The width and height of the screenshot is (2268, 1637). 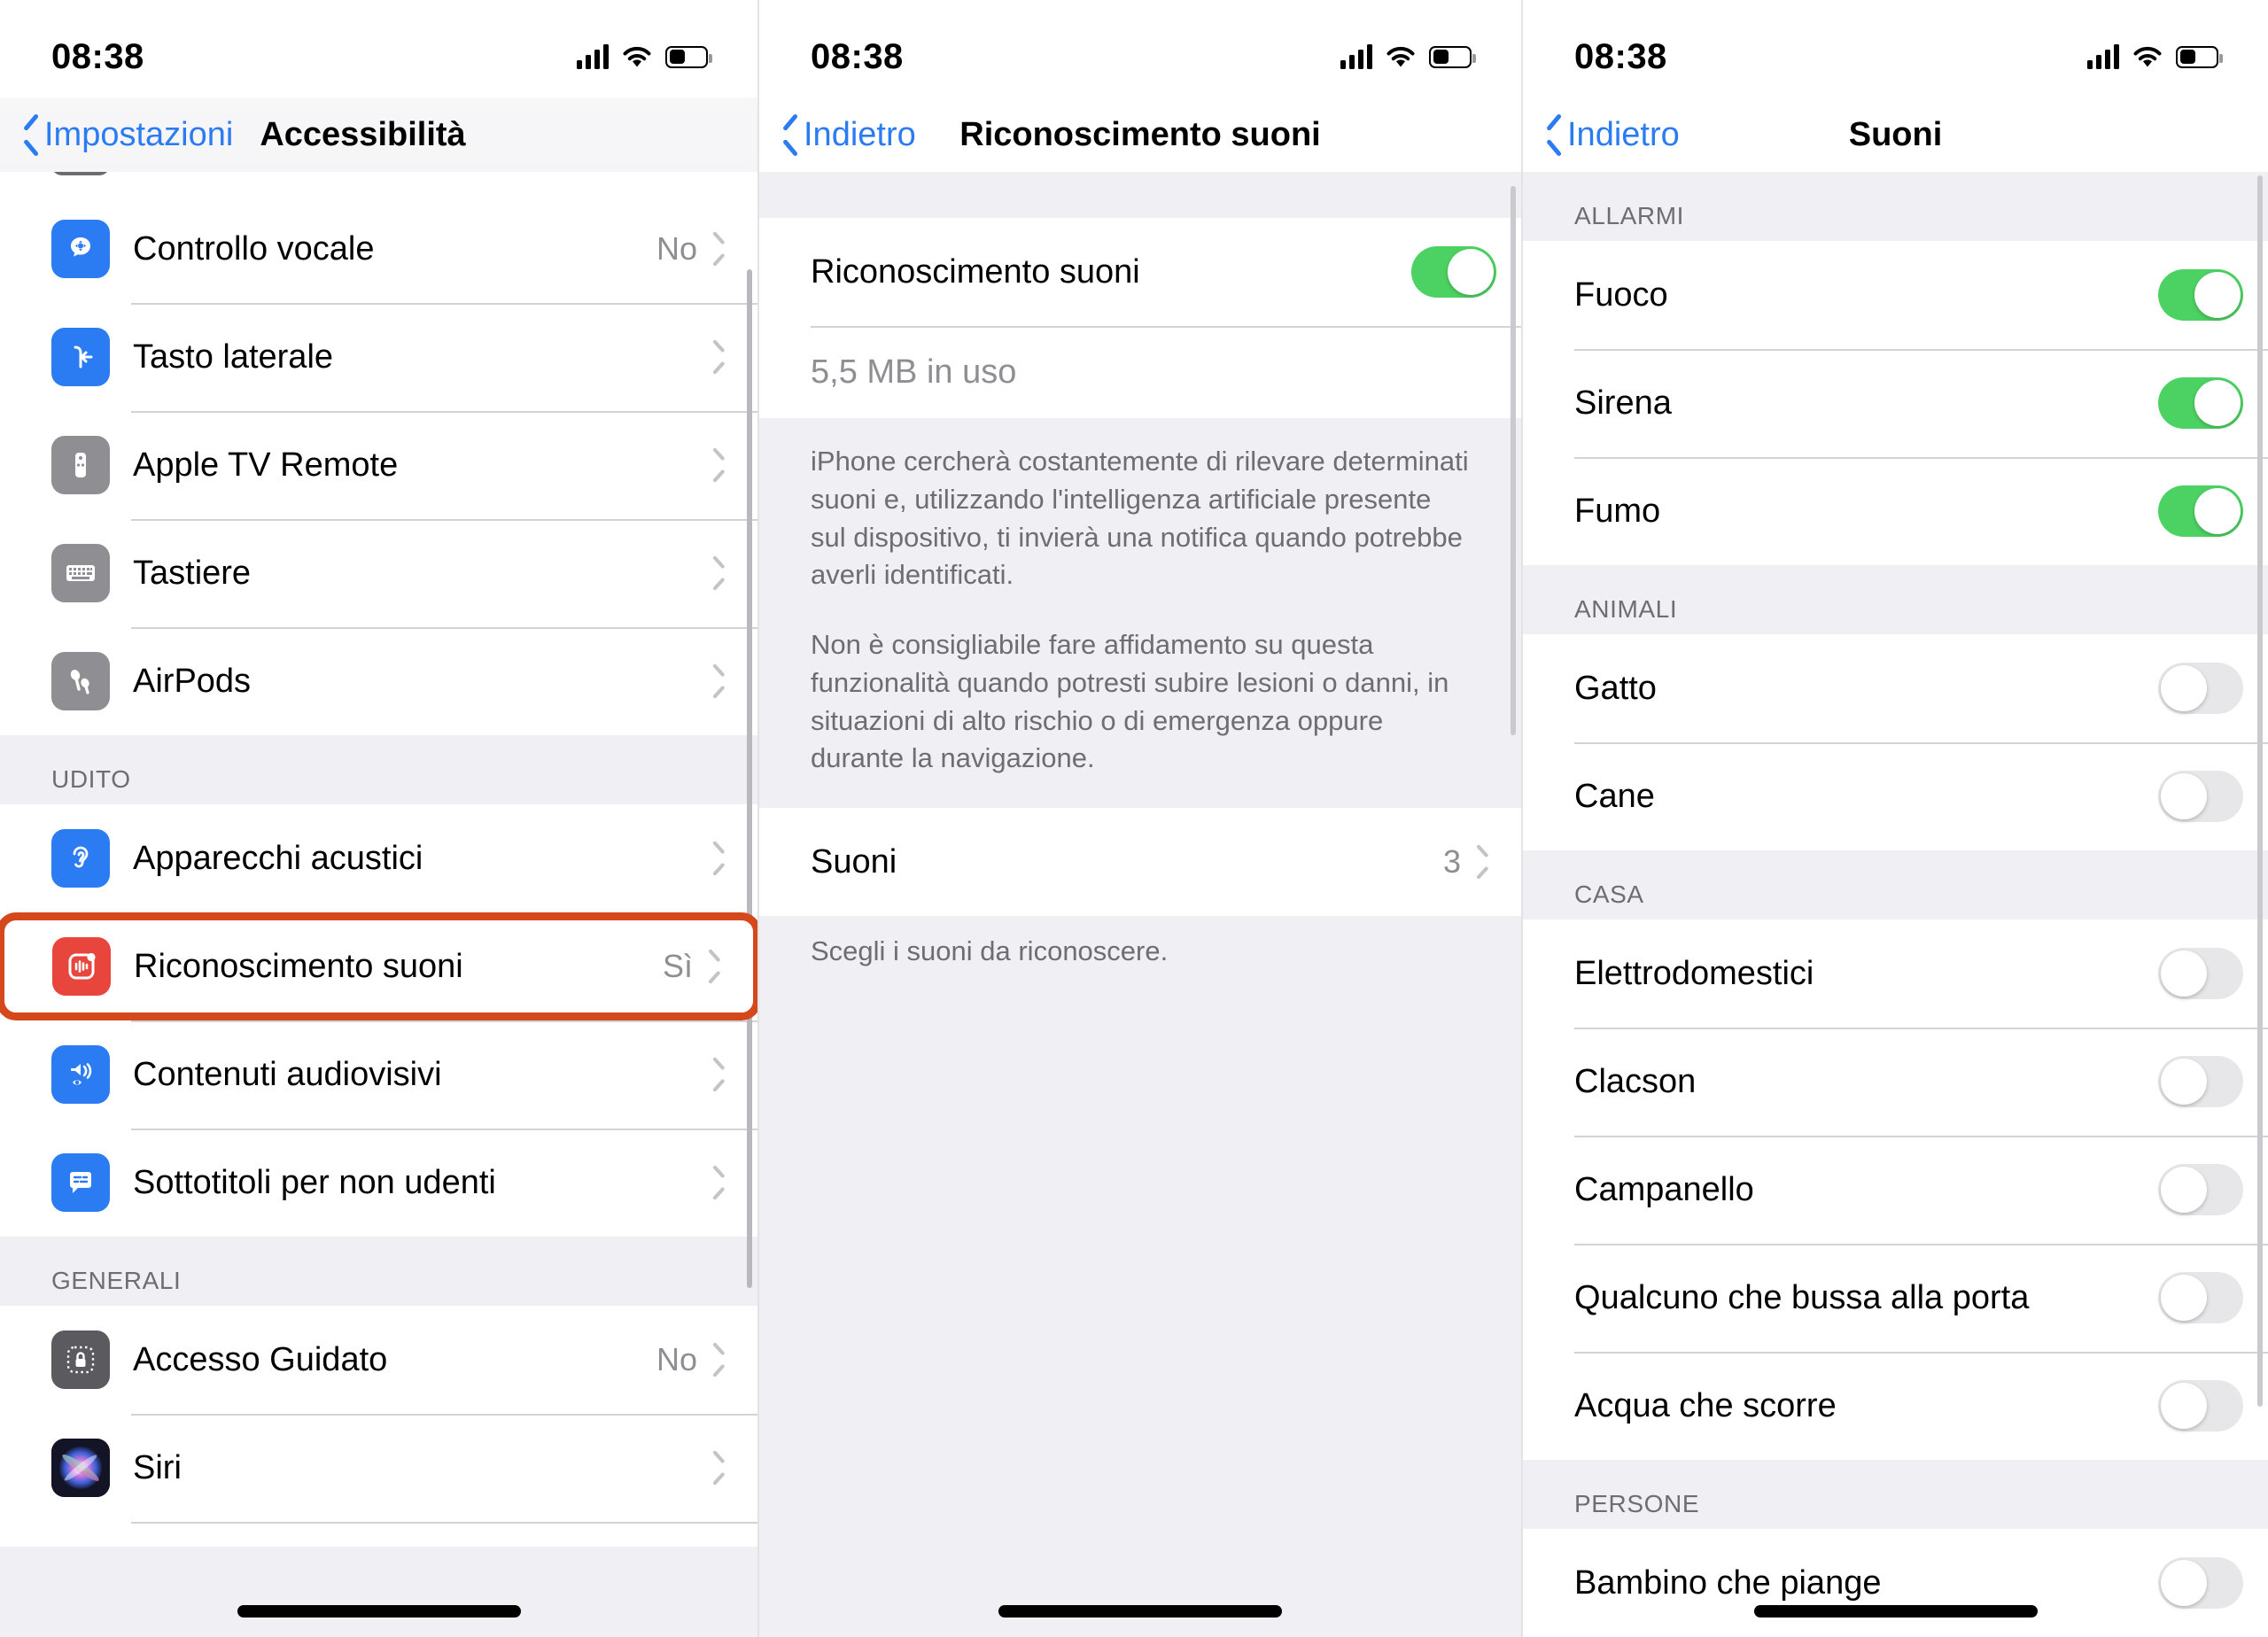 What do you see at coordinates (1895, 295) in the screenshot?
I see `row-fuoco: Fuoco` at bounding box center [1895, 295].